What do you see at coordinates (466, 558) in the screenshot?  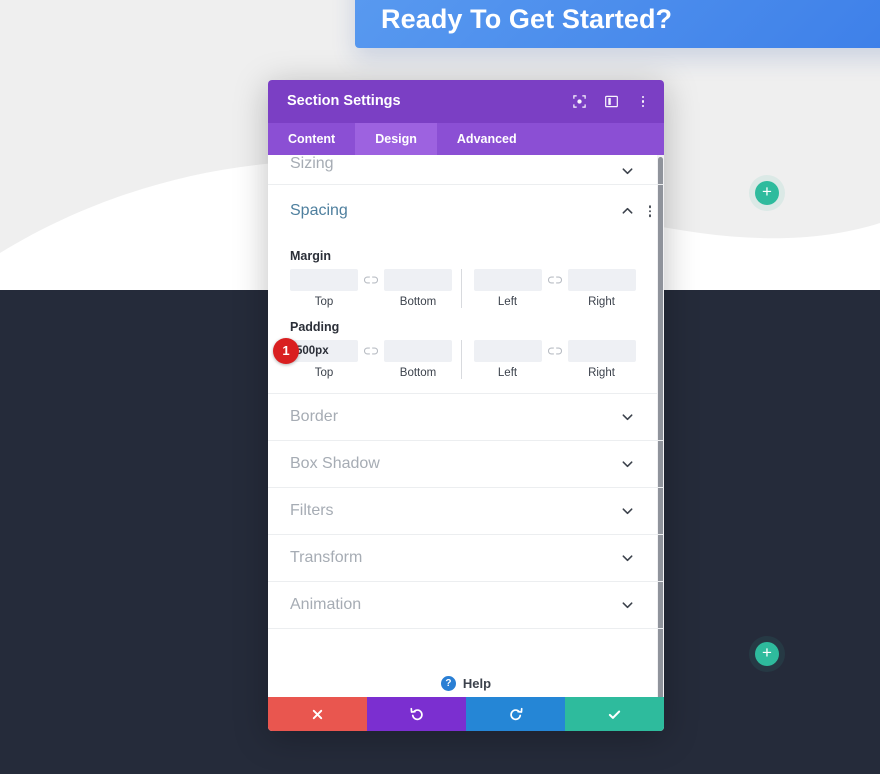 I see `section-toggle-transform: Transform` at bounding box center [466, 558].